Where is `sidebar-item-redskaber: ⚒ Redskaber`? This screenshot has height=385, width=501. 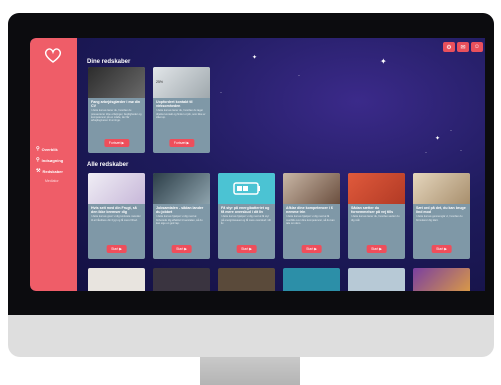 sidebar-item-redskaber: ⚒ Redskaber is located at coordinates (49, 171).